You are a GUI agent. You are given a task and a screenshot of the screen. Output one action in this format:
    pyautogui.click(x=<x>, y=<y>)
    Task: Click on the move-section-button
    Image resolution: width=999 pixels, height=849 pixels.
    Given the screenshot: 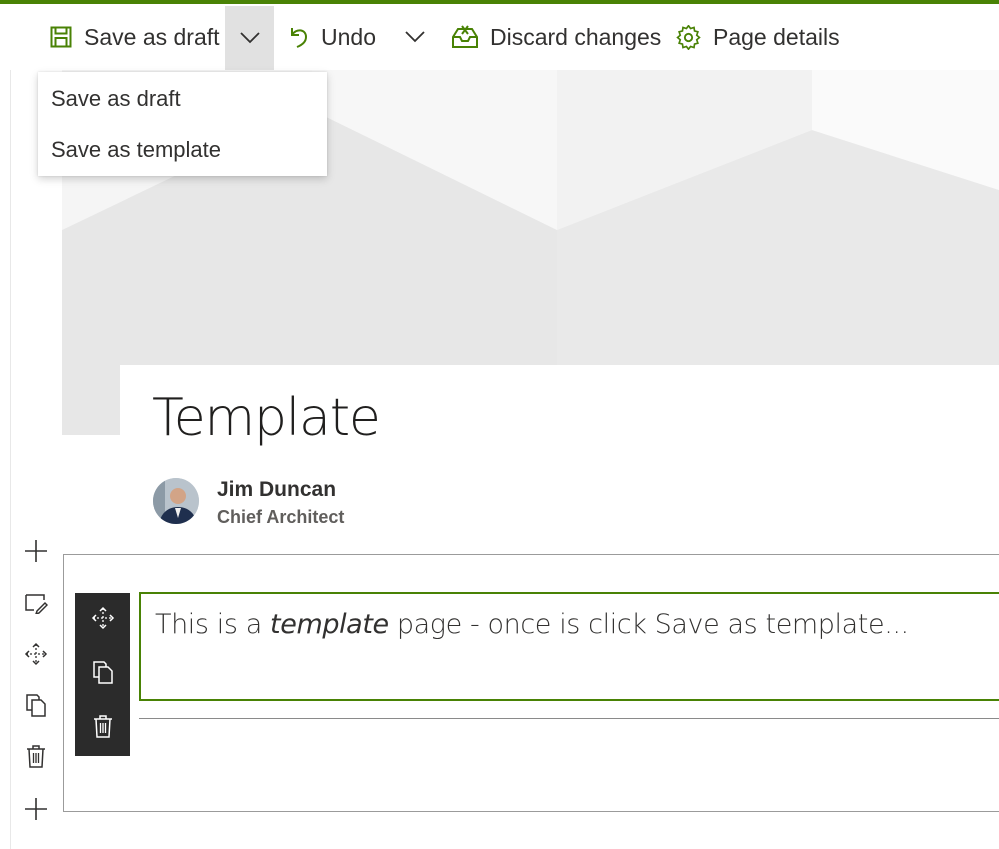 What is the action you would take?
    pyautogui.click(x=36, y=656)
    